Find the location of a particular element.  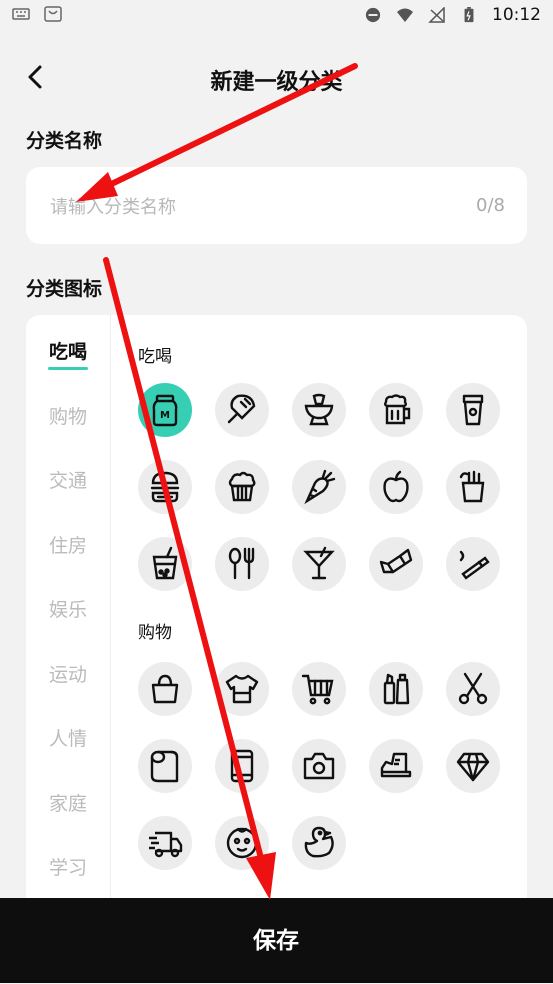

icon-option-scissors is located at coordinates (473, 689).